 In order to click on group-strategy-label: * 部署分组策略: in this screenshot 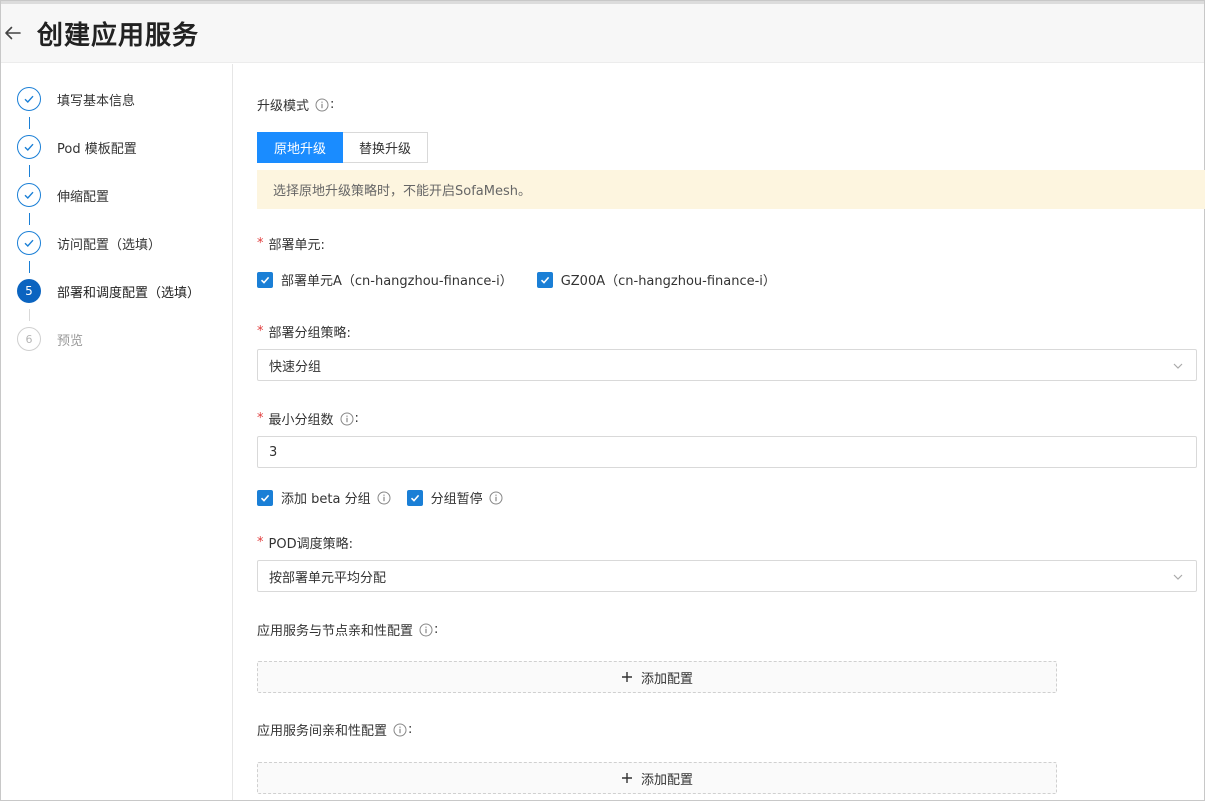, I will do `click(304, 331)`.